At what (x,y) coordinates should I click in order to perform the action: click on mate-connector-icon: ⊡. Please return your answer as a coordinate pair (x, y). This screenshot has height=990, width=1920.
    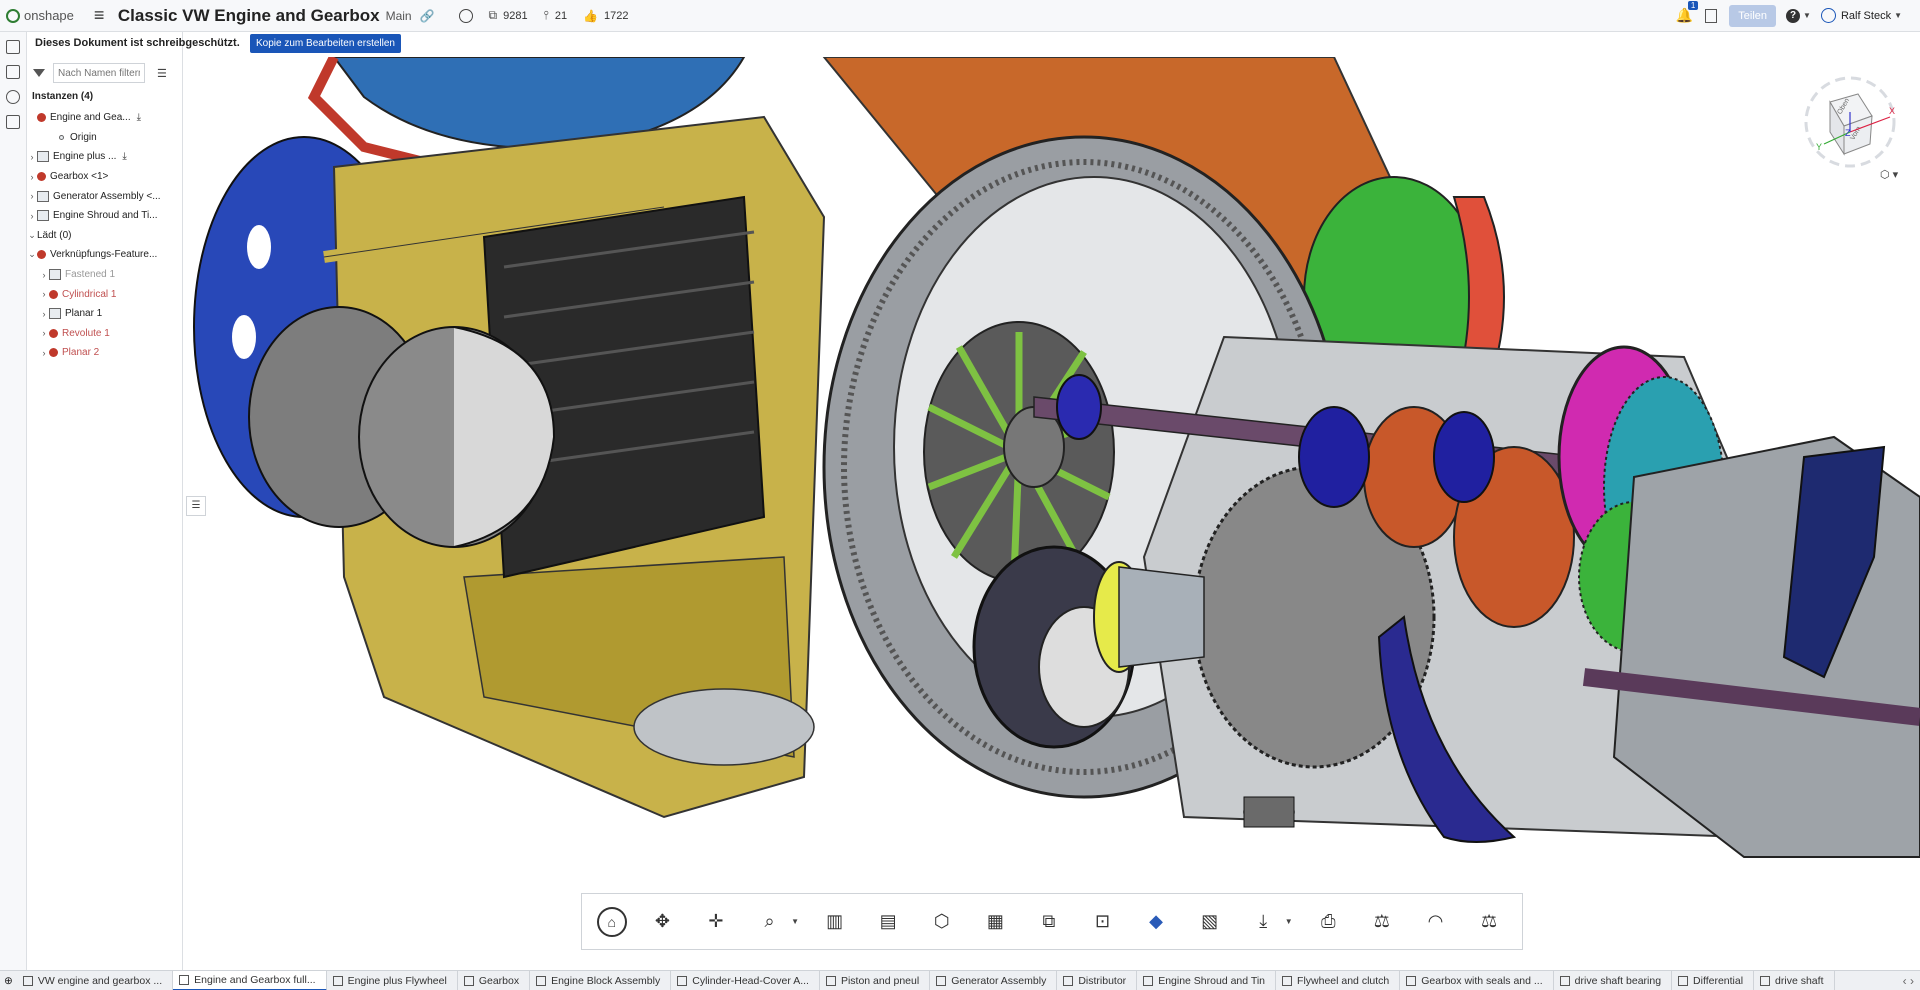
    Looking at the image, I should click on (1102, 922).